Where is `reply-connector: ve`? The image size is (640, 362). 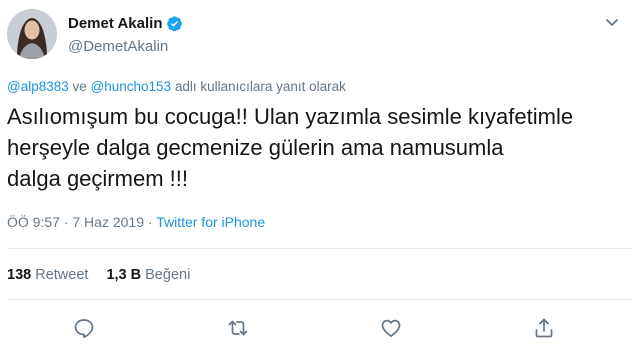 reply-connector: ve is located at coordinates (79, 86).